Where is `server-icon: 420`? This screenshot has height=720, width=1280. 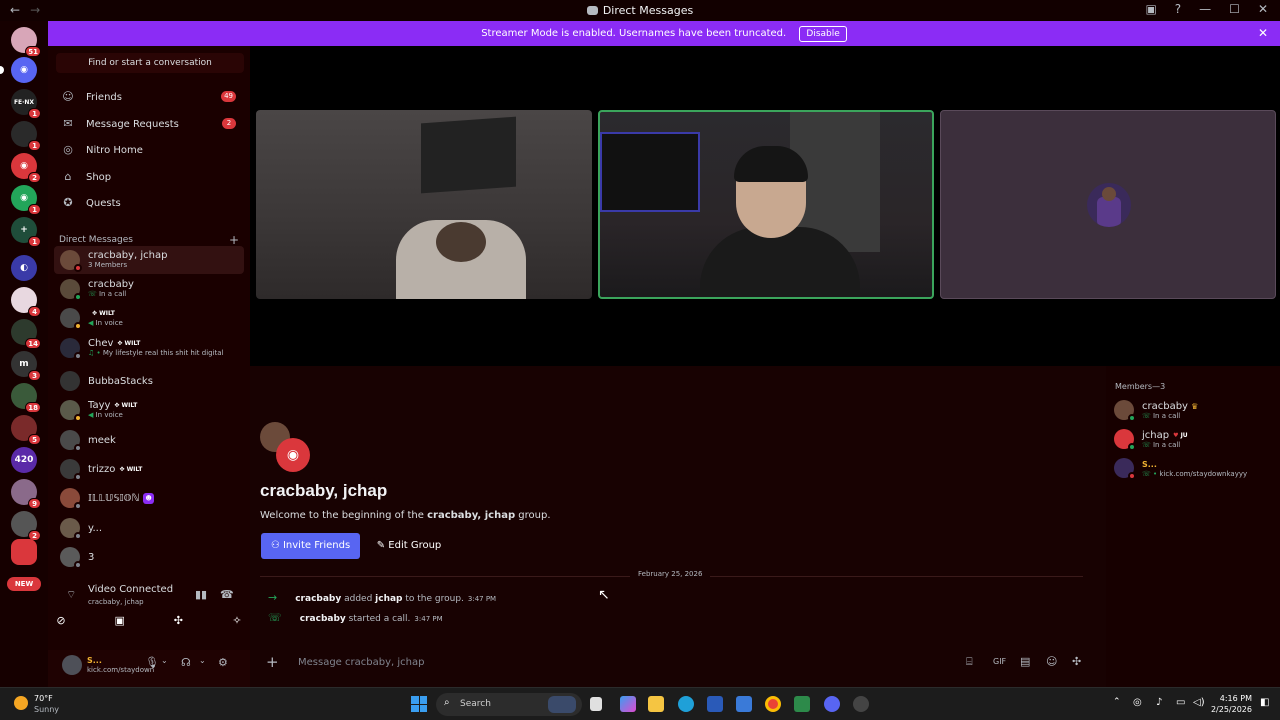
server-icon: 420 is located at coordinates (24, 460).